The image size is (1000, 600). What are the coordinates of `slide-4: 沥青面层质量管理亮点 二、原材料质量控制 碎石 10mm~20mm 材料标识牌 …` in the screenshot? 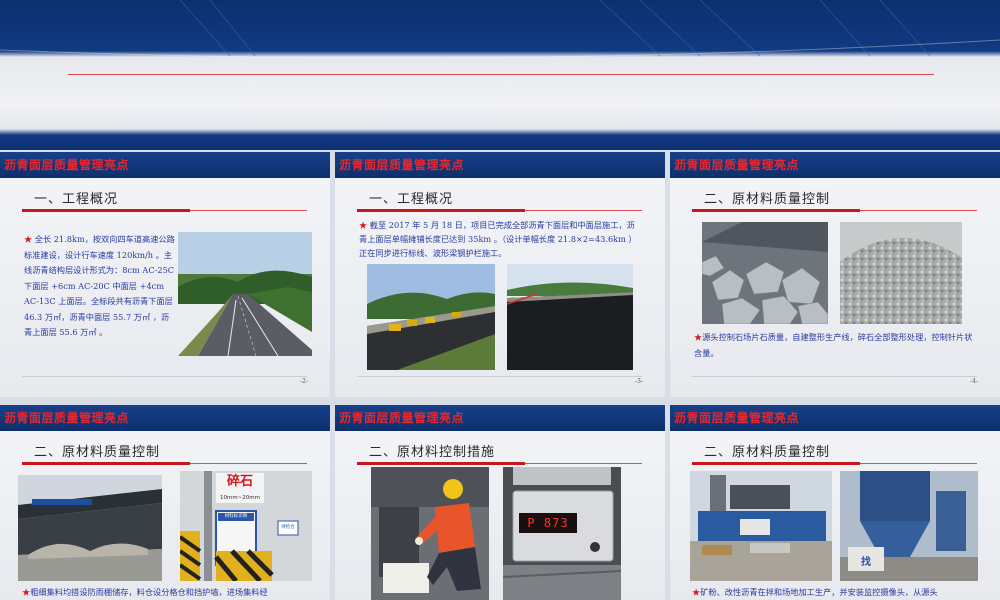 It's located at (165, 502).